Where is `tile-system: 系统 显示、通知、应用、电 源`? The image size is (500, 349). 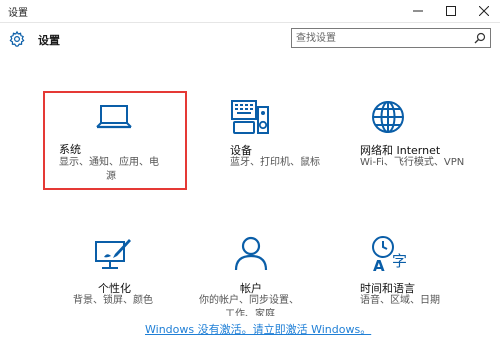
tile-system: 系统 显示、通知、应用、电 源 is located at coordinates (115, 140).